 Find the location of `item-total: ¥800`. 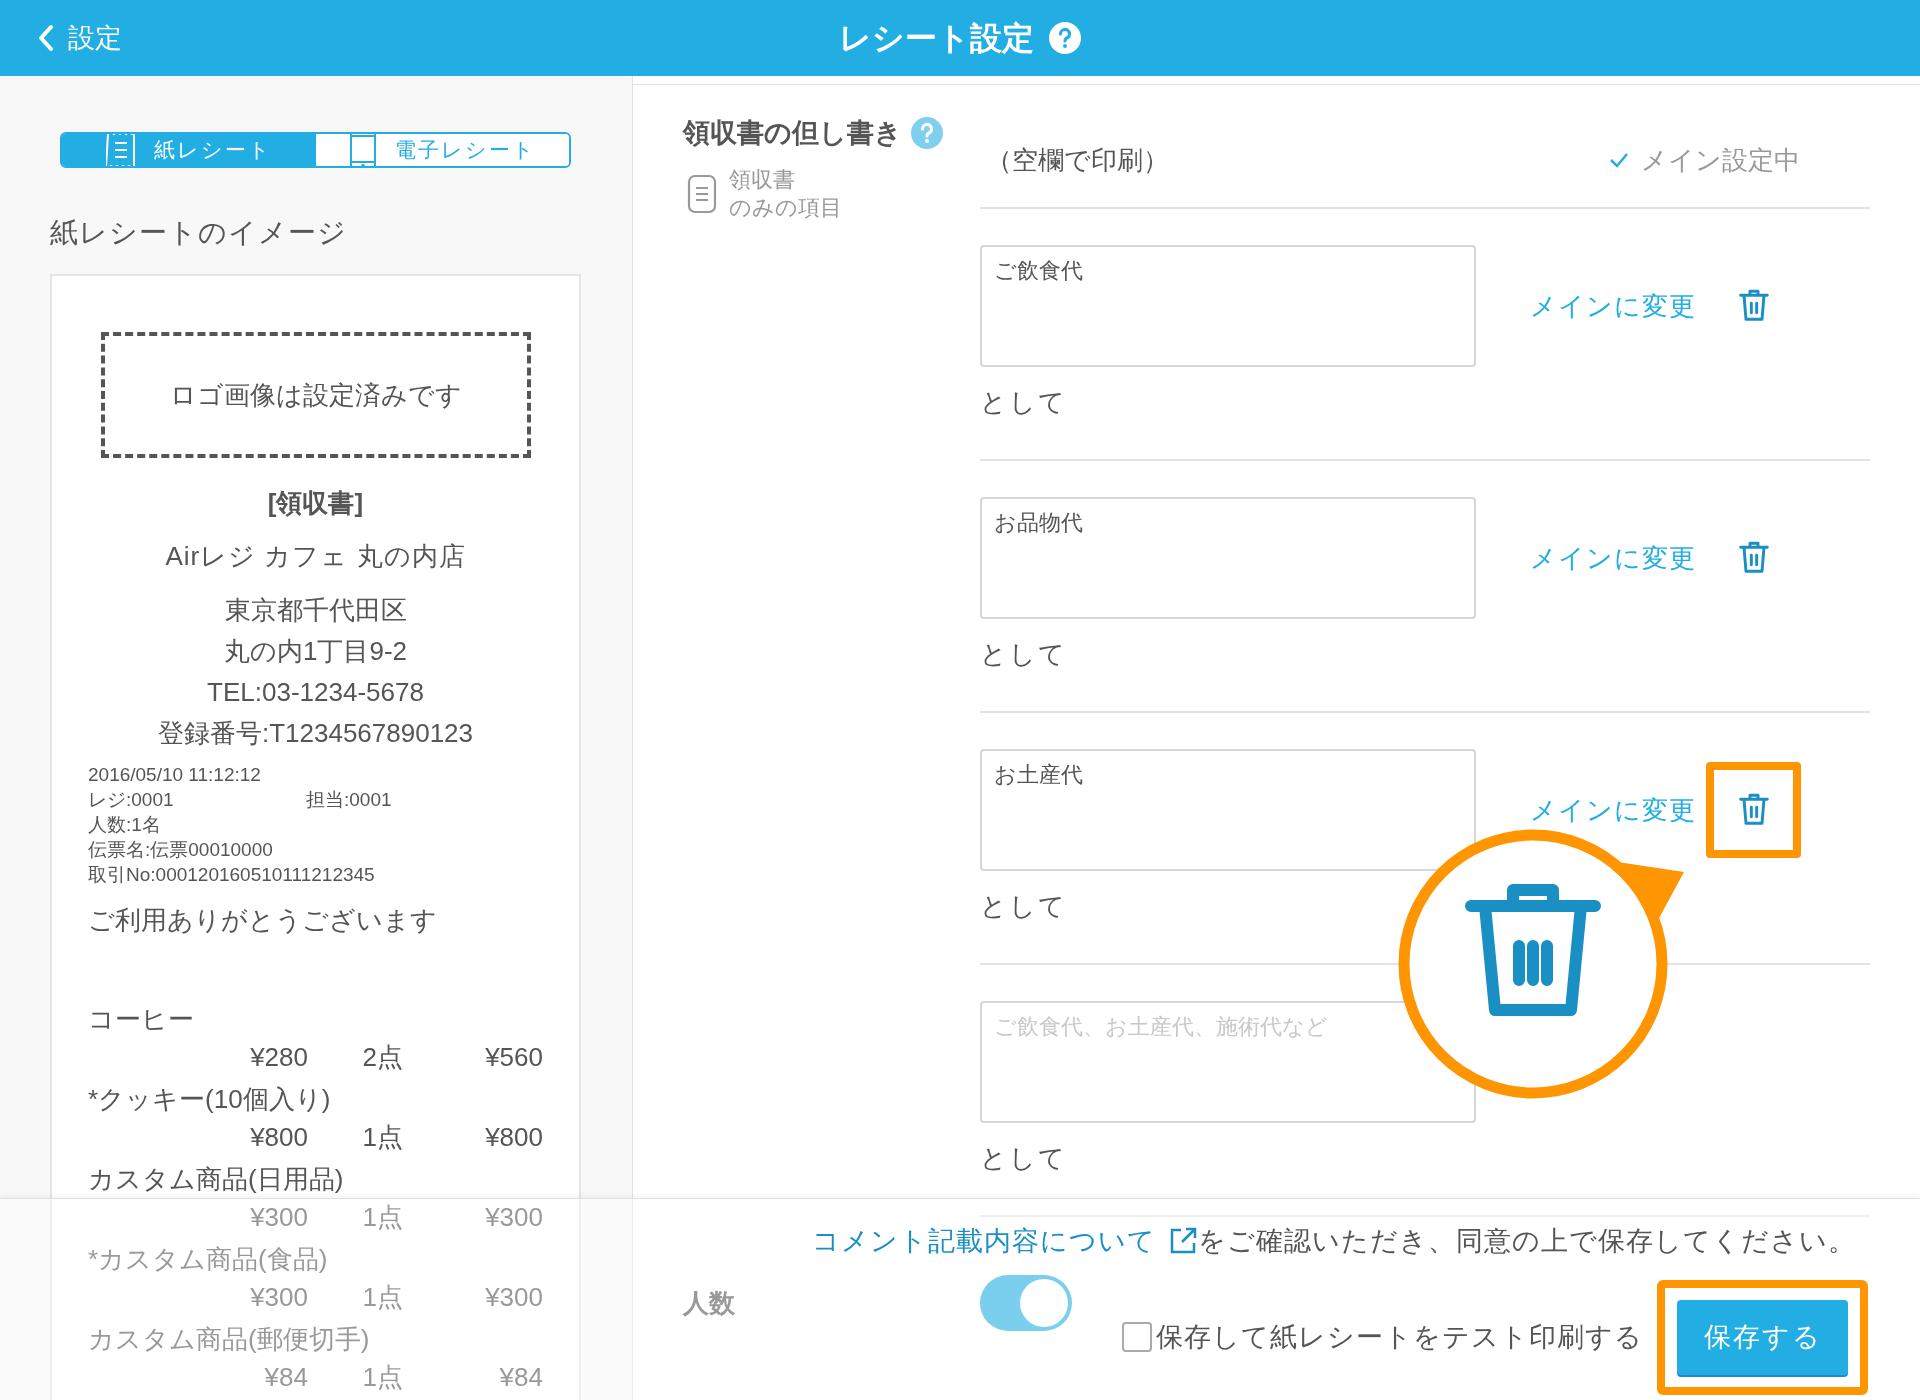

item-total: ¥800 is located at coordinates (513, 1137).